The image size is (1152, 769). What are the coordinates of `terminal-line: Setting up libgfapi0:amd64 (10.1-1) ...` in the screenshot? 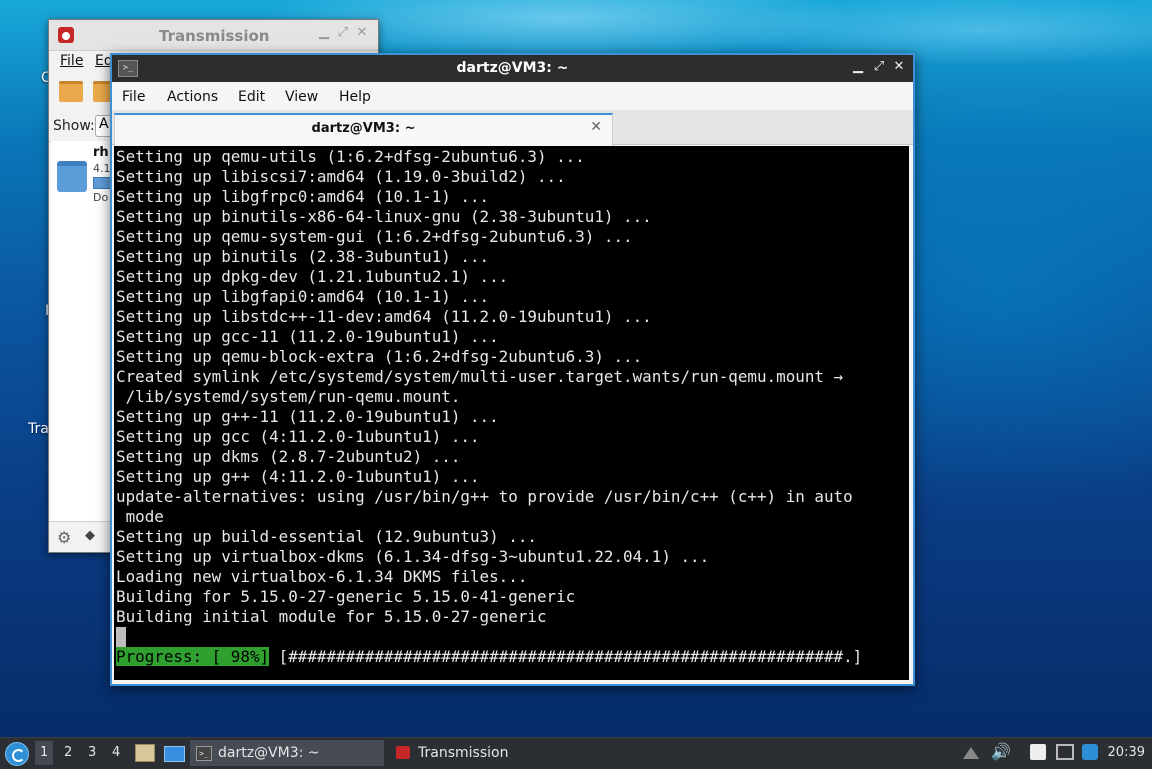 It's located at (303, 296).